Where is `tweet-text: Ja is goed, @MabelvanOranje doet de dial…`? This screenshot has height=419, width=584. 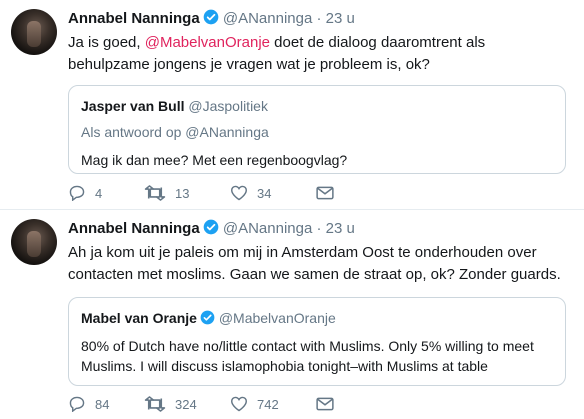 tweet-text: Ja is goed, @MabelvanOranje doet de dial… is located at coordinates (318, 54).